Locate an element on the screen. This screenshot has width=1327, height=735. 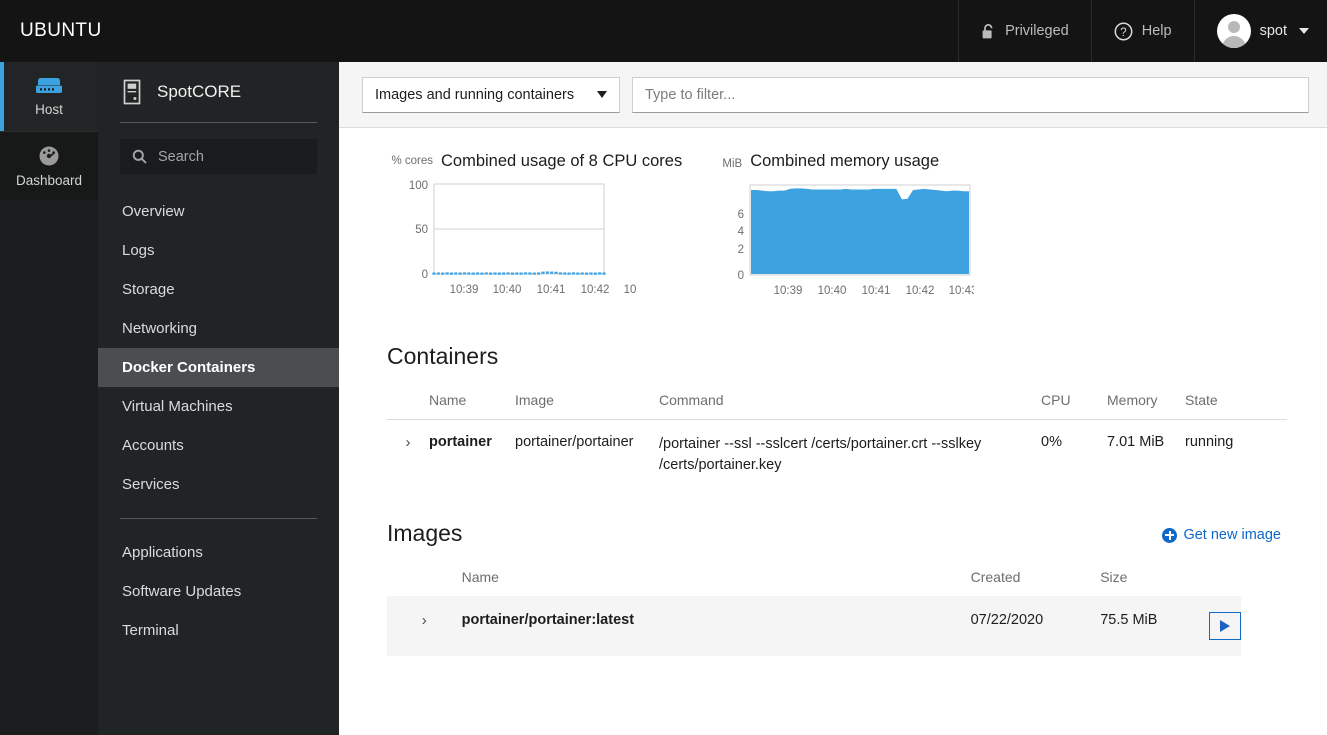
sidebar-item-networking: Networking is located at coordinates (218, 328).